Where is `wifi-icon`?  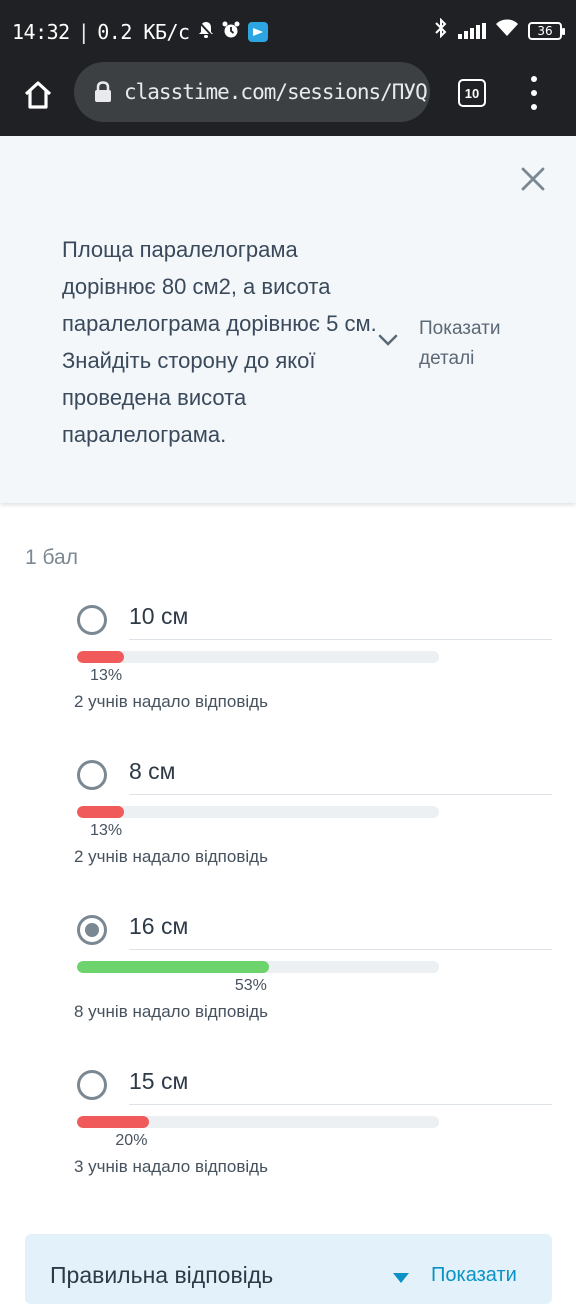
wifi-icon is located at coordinates (507, 30).